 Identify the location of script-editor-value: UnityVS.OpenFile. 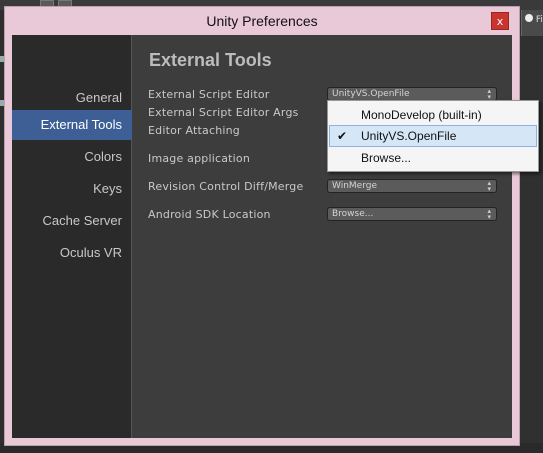
(371, 94).